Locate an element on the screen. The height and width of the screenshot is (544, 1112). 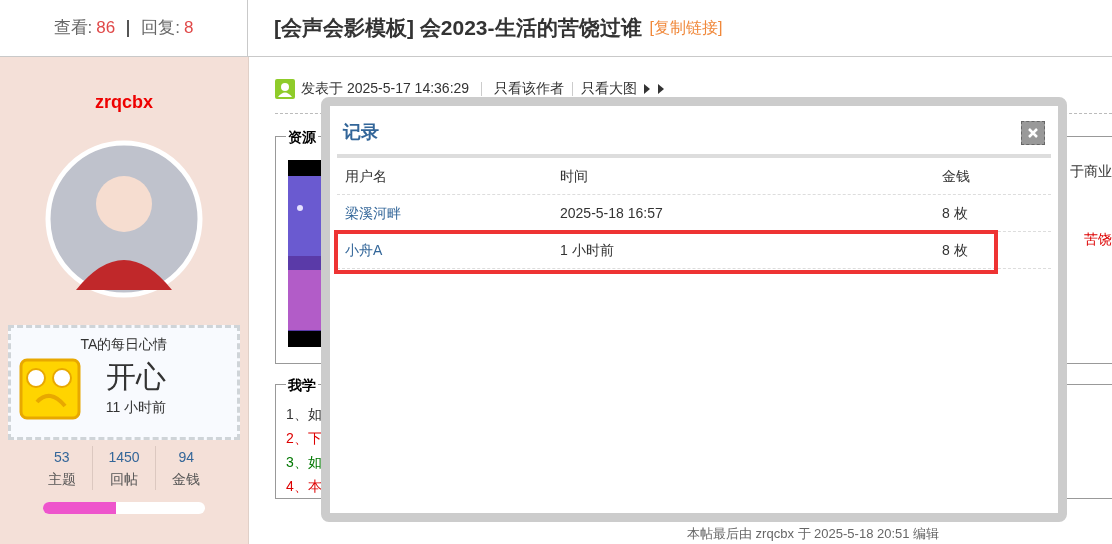
dialog-title: 记录 is located at coordinates (361, 132).